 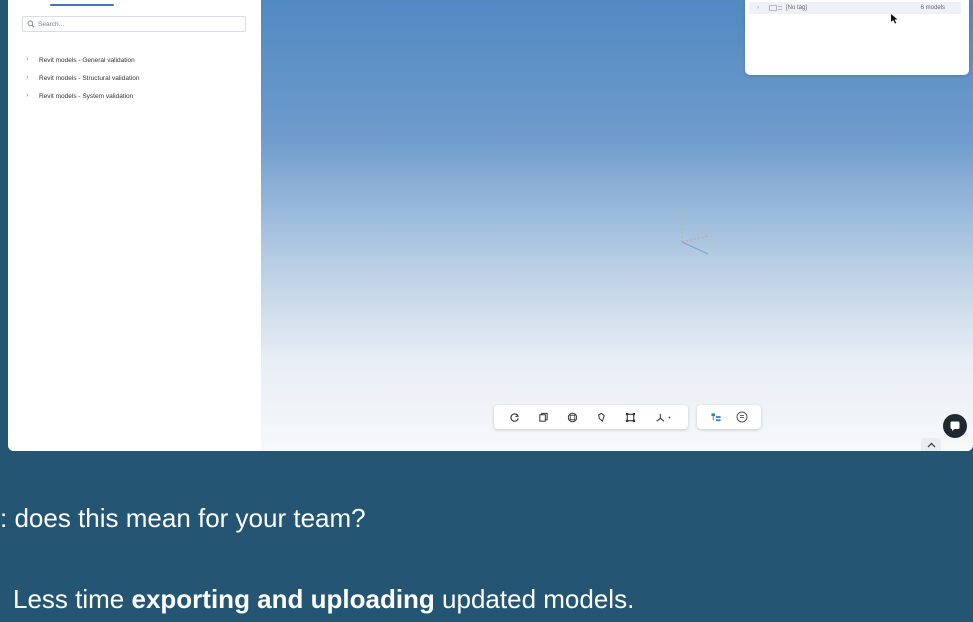 I want to click on tag-icon, so click(x=775, y=8).